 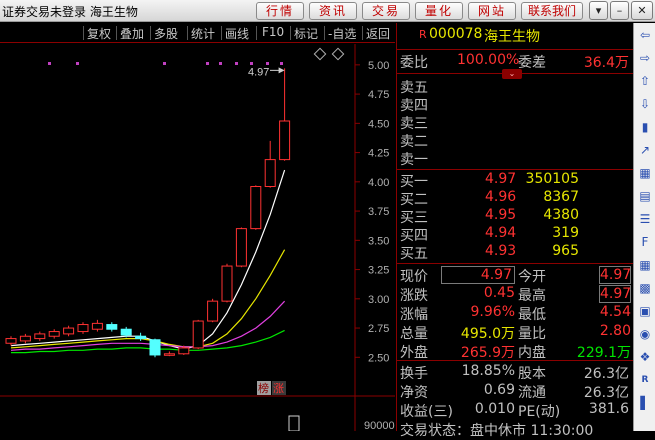 I want to click on chart-icon: ▩, so click(x=645, y=288).